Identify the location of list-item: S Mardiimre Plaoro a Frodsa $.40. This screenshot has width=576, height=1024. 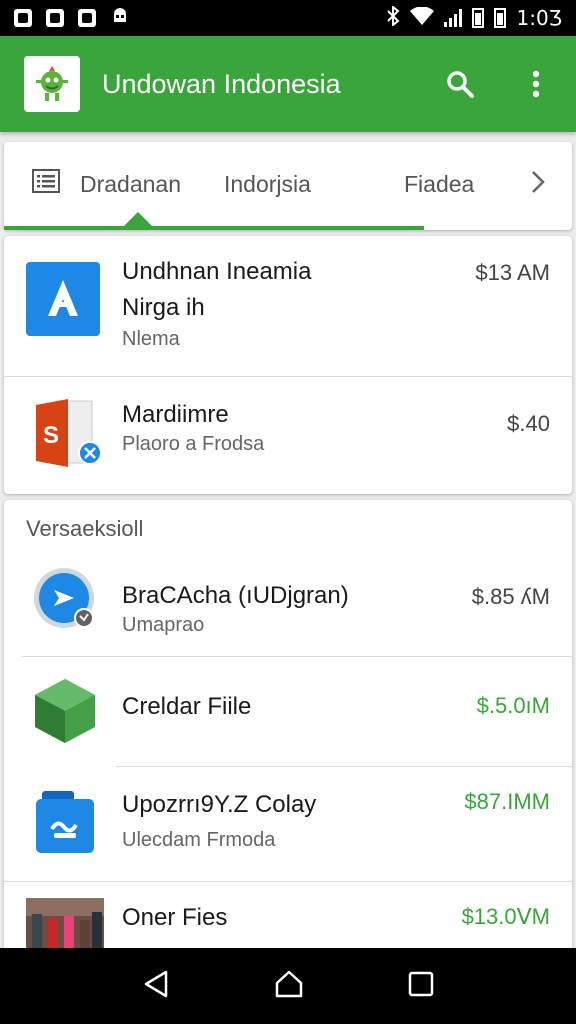
(288, 435).